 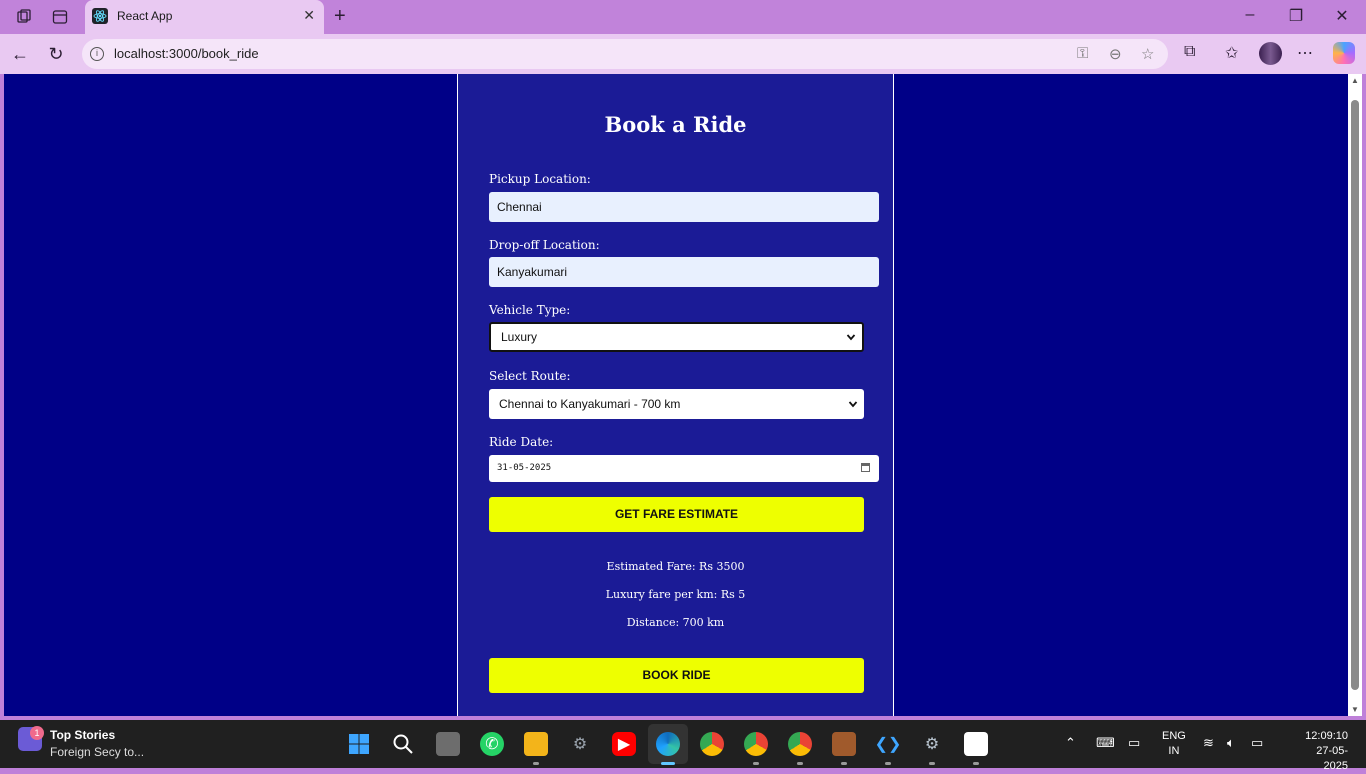 I want to click on game-app-icon, so click(x=844, y=744).